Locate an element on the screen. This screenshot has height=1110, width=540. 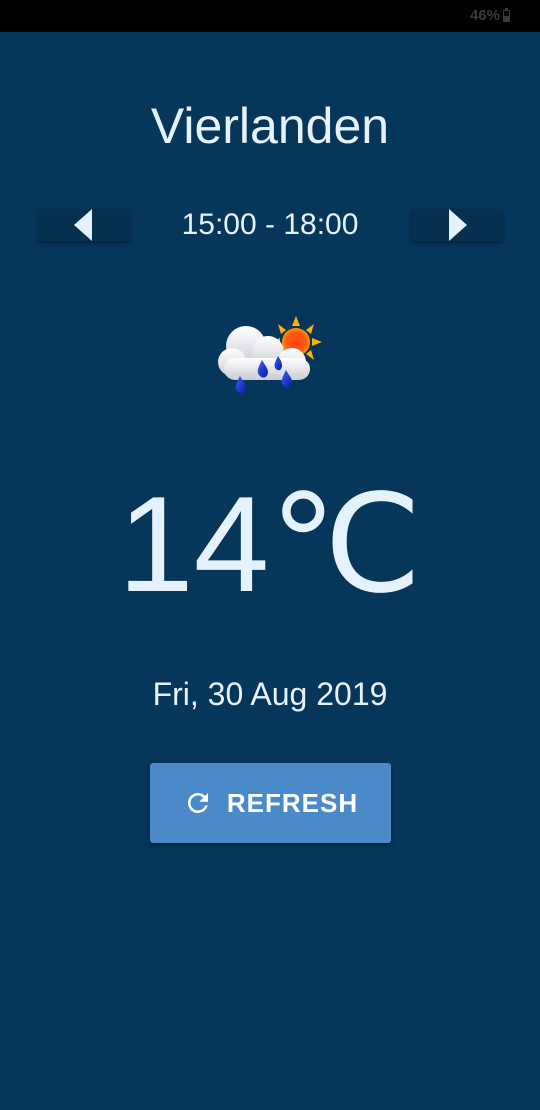
refresh-button-label: REFRESH is located at coordinates (292, 802).